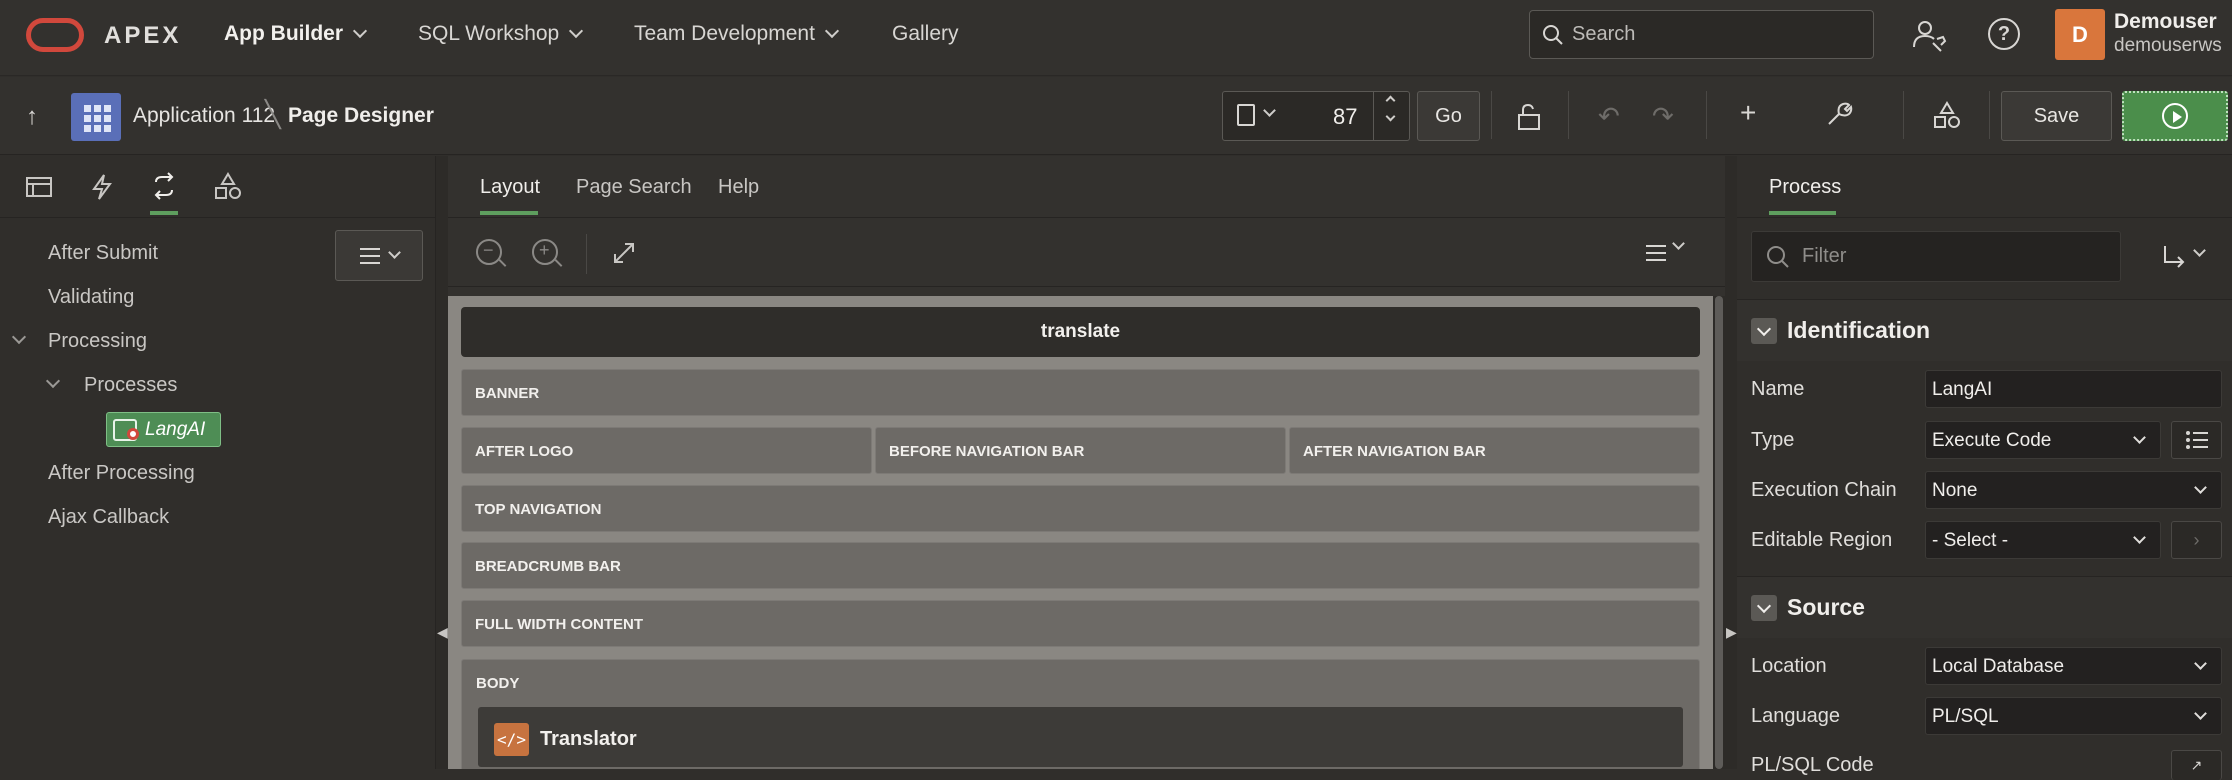 The width and height of the screenshot is (2232, 780). What do you see at coordinates (1609, 116) in the screenshot?
I see `undo-icon: ↶` at bounding box center [1609, 116].